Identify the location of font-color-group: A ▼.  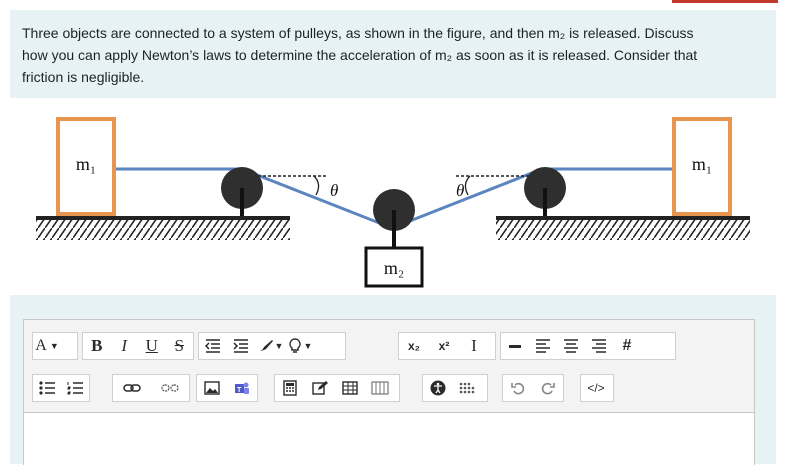
(55, 346).